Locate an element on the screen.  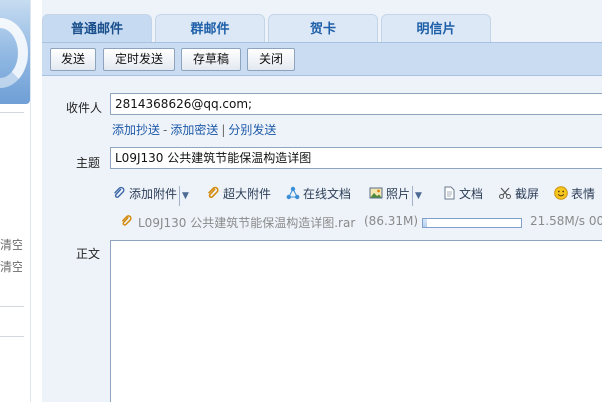
share-nodes-icon is located at coordinates (293, 193).